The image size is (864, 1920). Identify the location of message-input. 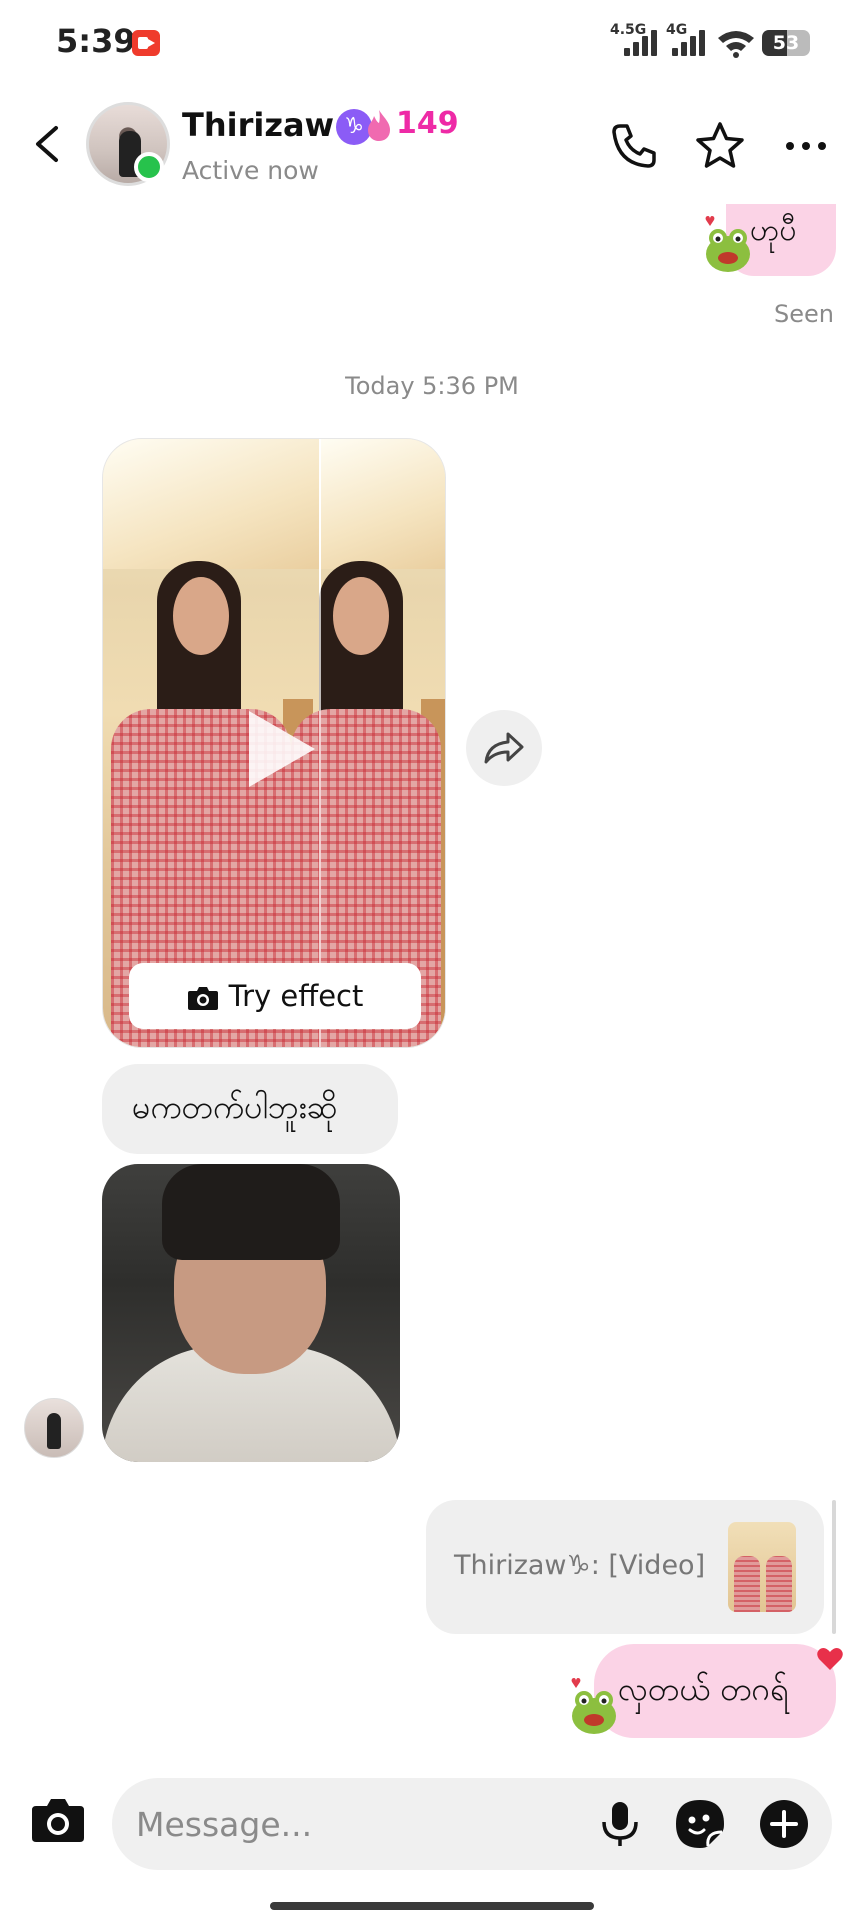
(356, 1824).